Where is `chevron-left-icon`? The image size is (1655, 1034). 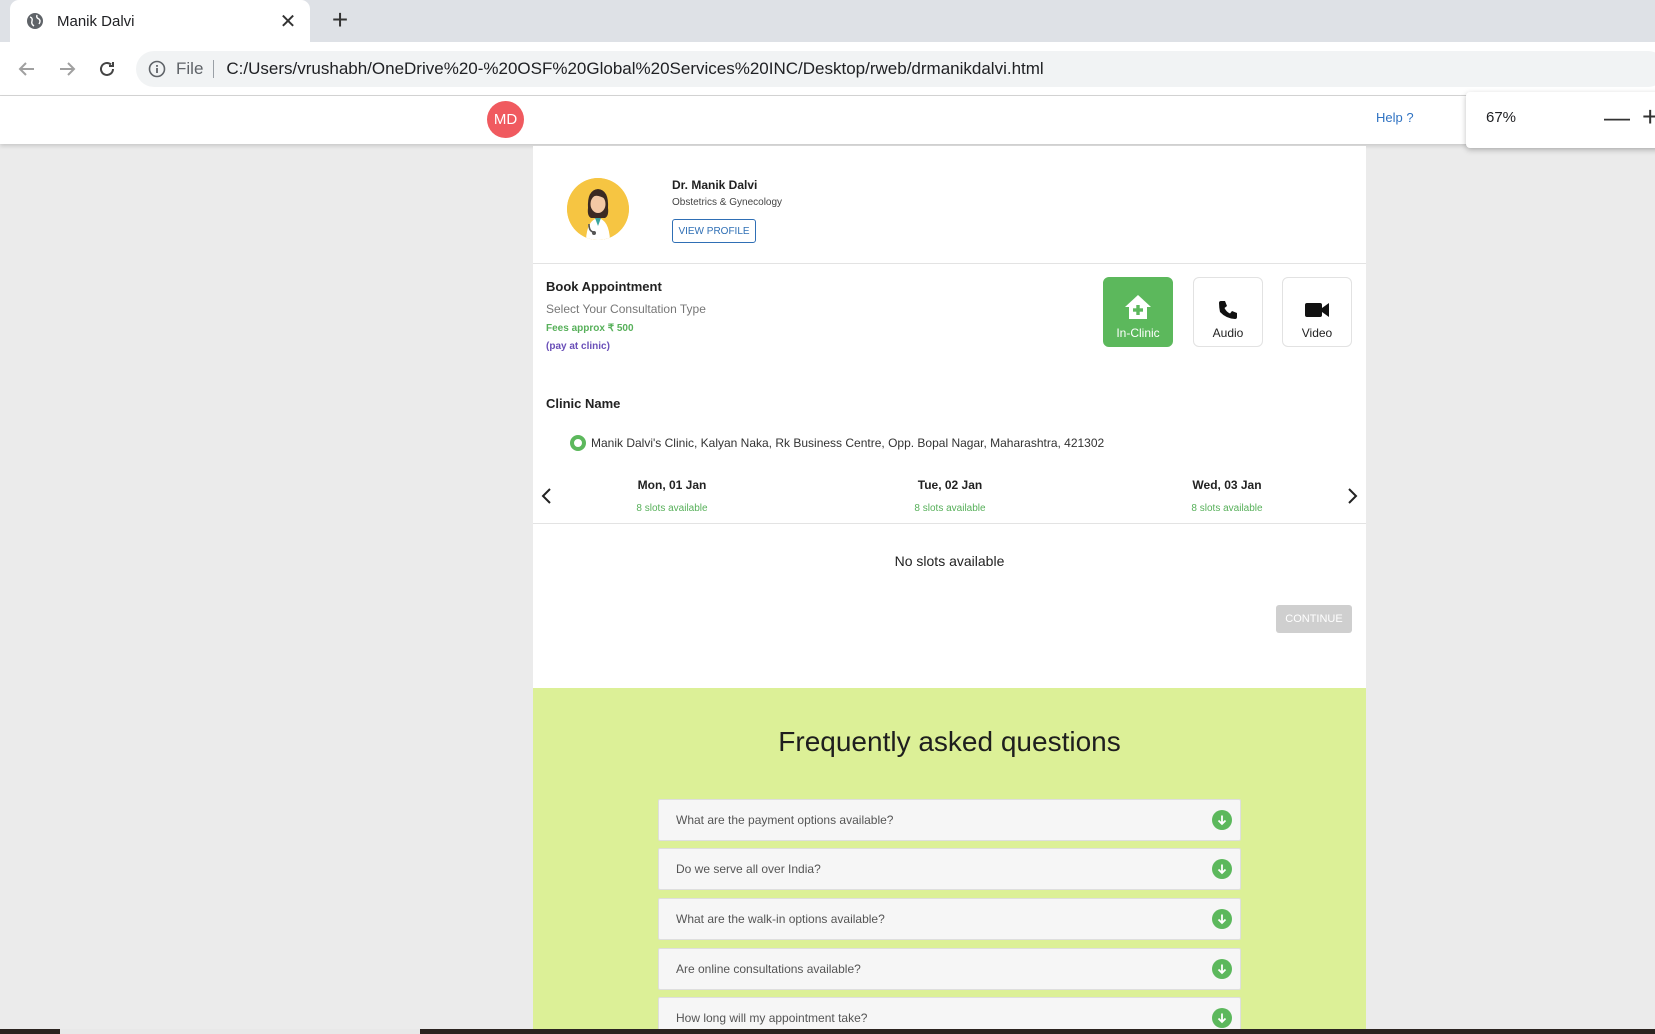
chevron-left-icon is located at coordinates (546, 496).